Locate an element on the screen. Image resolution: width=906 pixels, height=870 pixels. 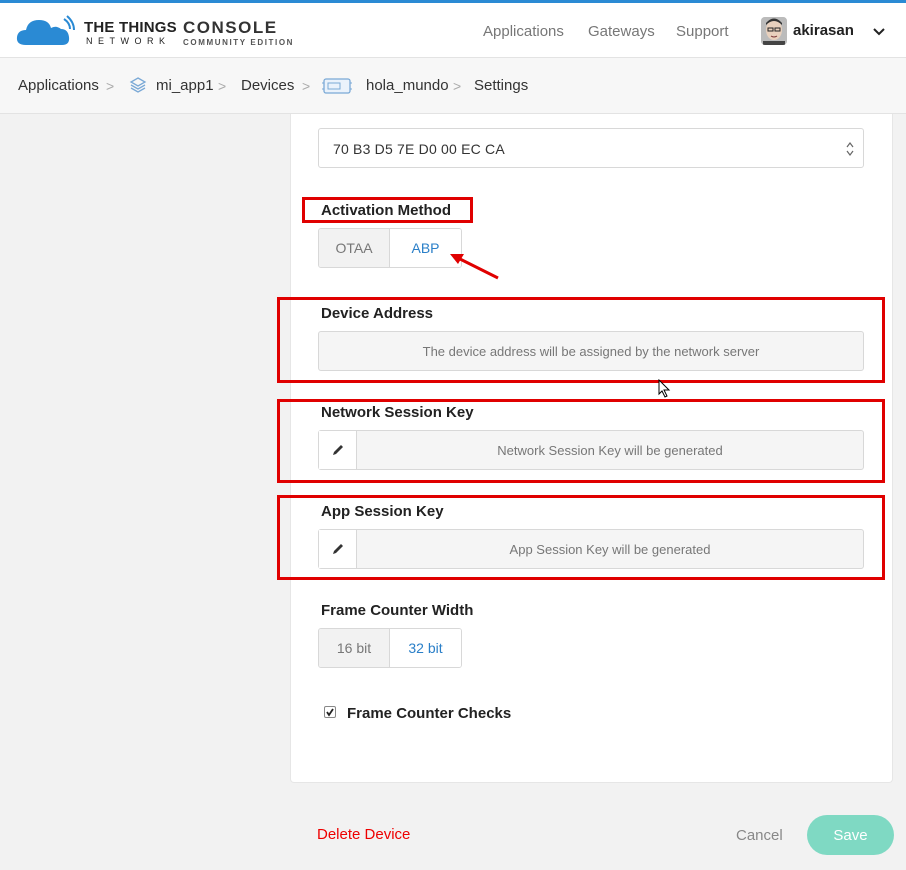
frame-counter-width-toggle: 16 bit 32 bit is located at coordinates (390, 648).